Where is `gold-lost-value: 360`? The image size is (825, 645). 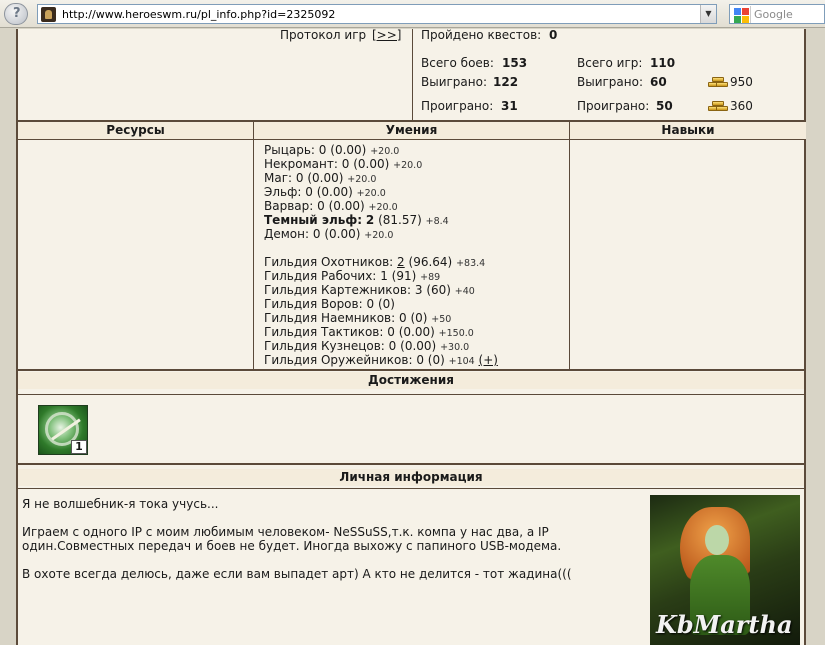
gold-lost-value: 360 is located at coordinates (741, 106).